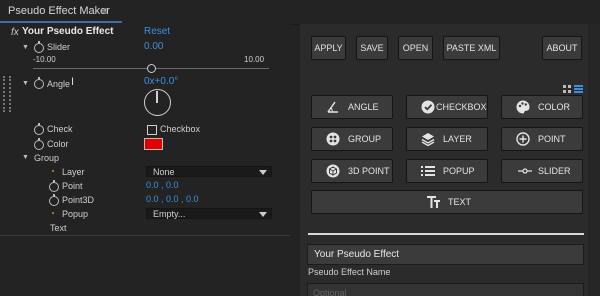 The image size is (600, 296). What do you see at coordinates (372, 48) in the screenshot?
I see `save-button: SAVE` at bounding box center [372, 48].